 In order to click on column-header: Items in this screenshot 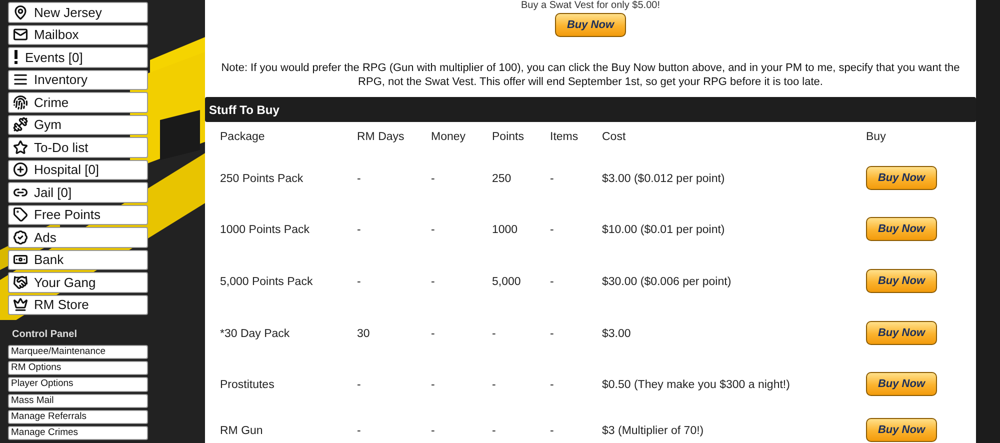, I will do `click(565, 137)`.